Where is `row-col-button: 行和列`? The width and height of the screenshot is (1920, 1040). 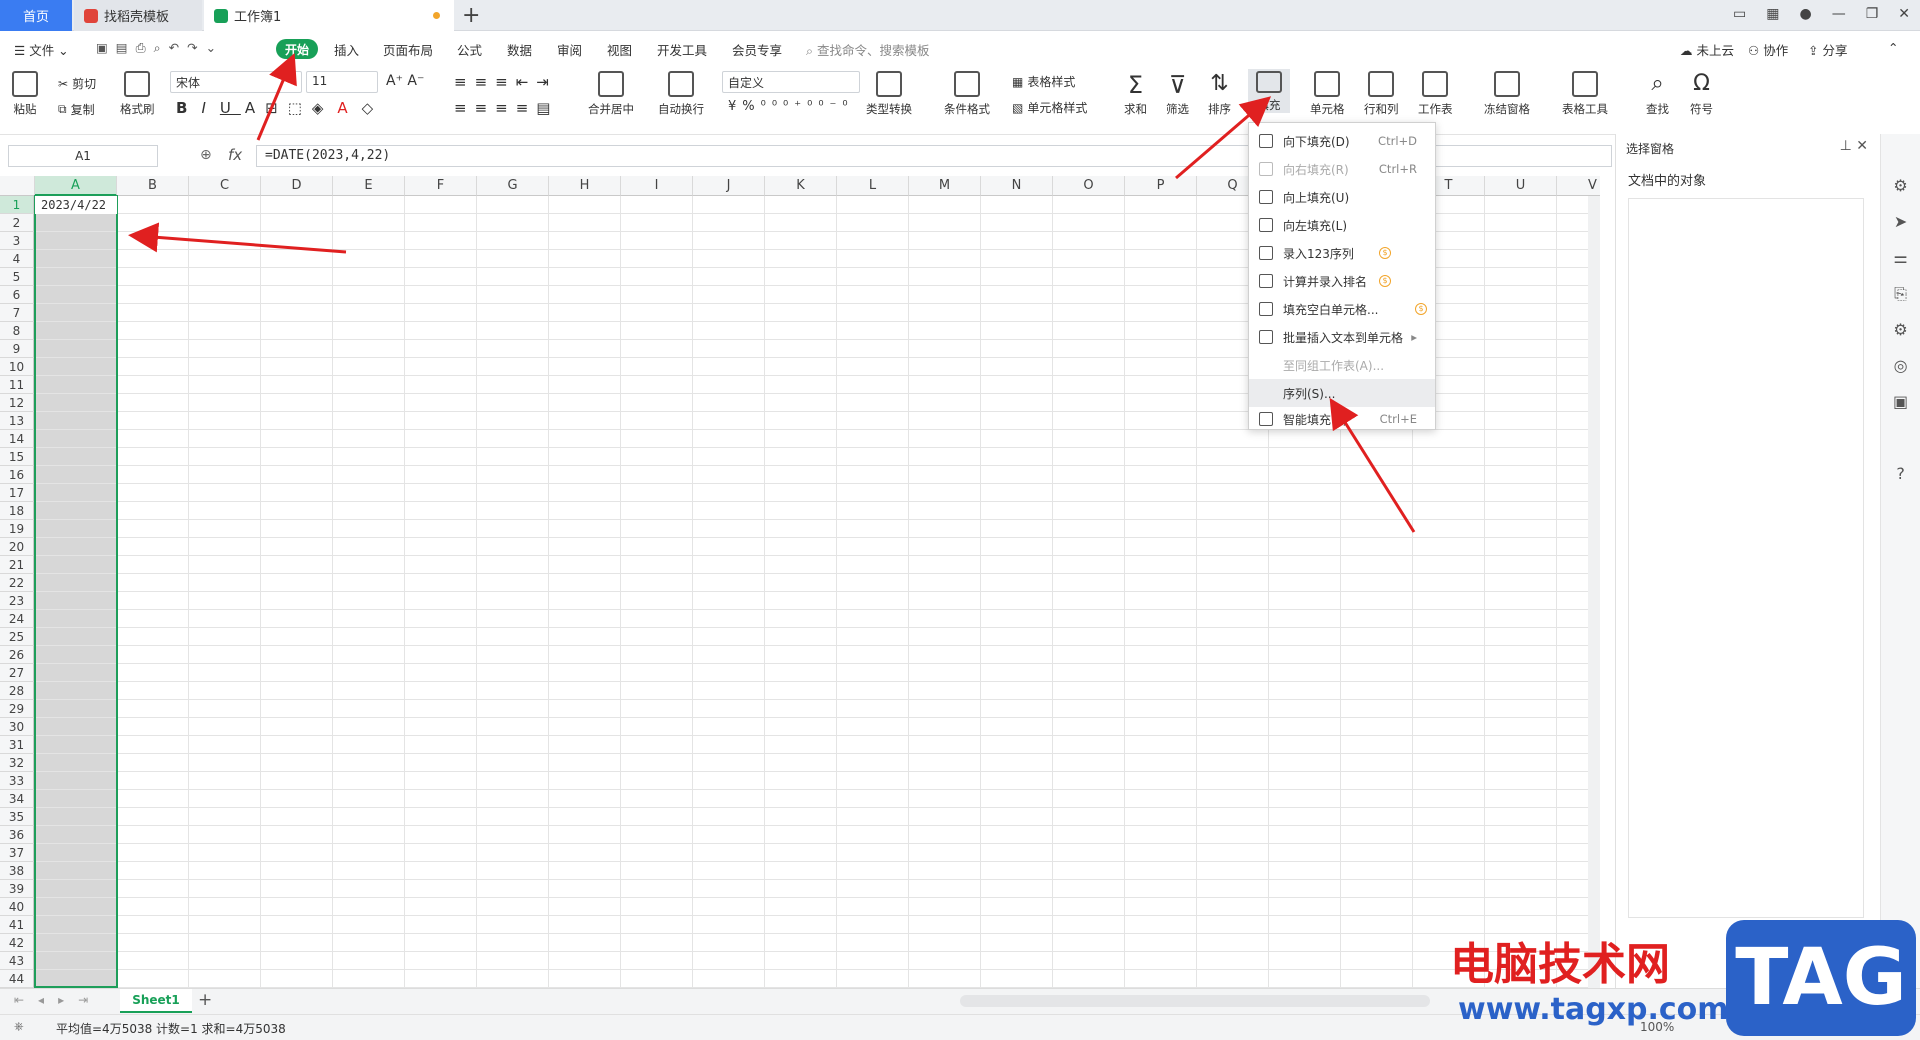 row-col-button: 行和列 is located at coordinates (1381, 94).